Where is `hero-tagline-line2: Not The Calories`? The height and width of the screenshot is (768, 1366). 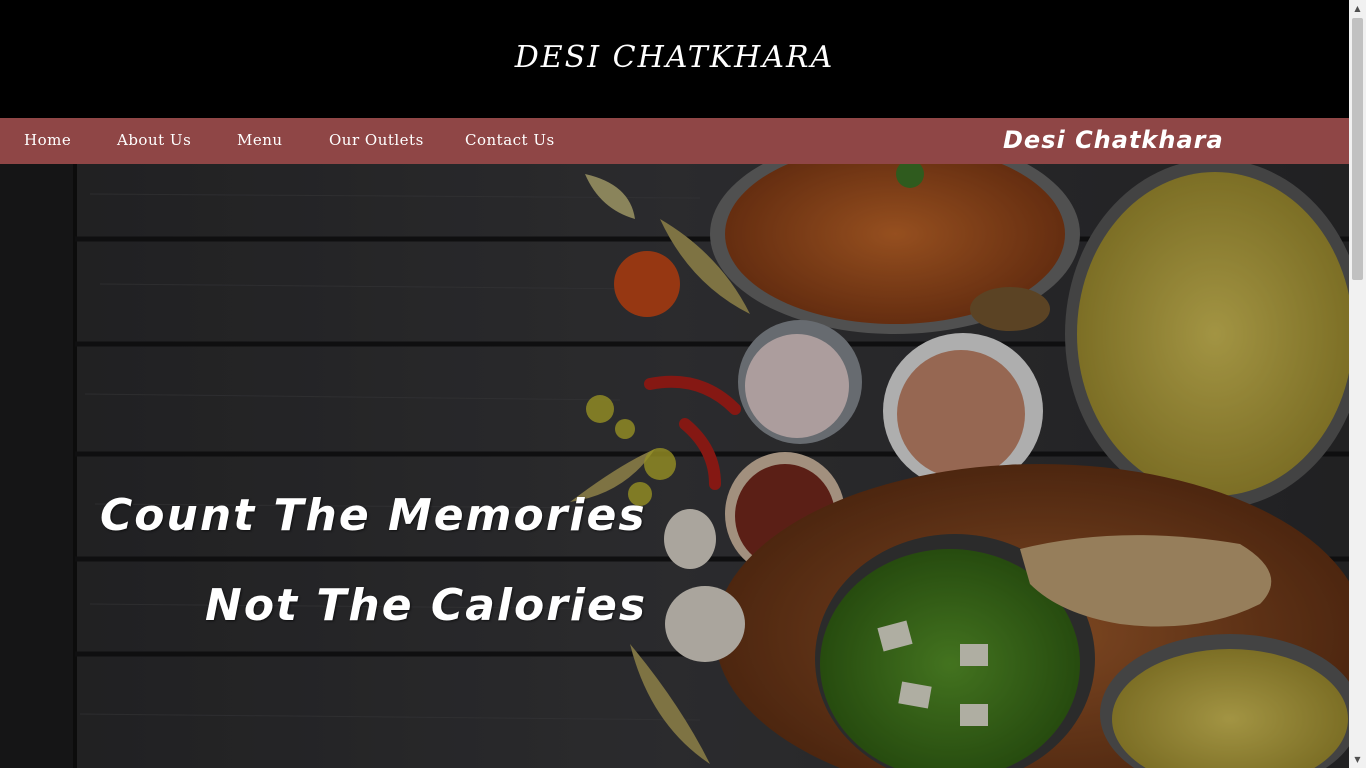 hero-tagline-line2: Not The Calories is located at coordinates (426, 605).